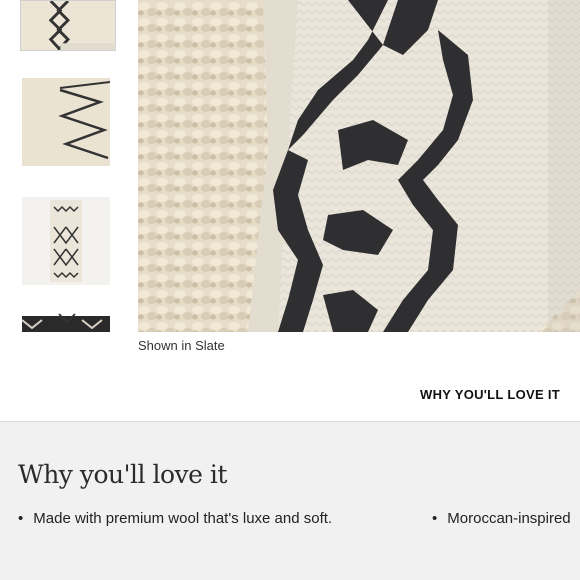 Image resolution: width=580 pixels, height=580 pixels. I want to click on why-youll-love-it-link: WHY YOU'LL LOVE IT, so click(490, 394).